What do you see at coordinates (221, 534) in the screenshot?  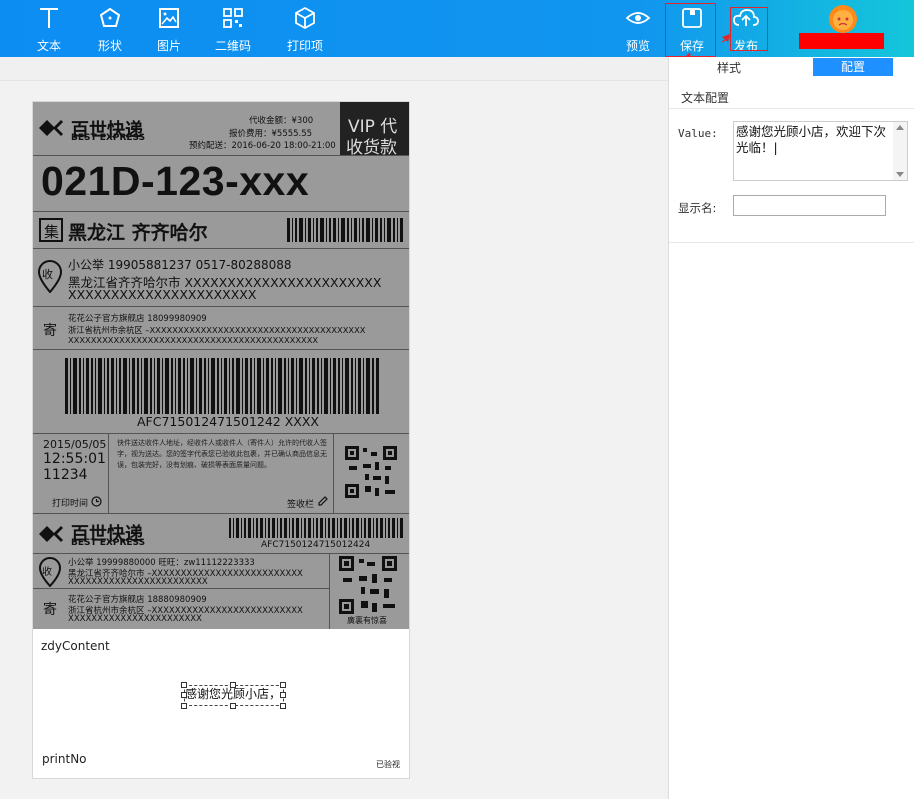 I see `stub-header-section: 百世快递 BEST EXPRESS AFC7150124715012424` at bounding box center [221, 534].